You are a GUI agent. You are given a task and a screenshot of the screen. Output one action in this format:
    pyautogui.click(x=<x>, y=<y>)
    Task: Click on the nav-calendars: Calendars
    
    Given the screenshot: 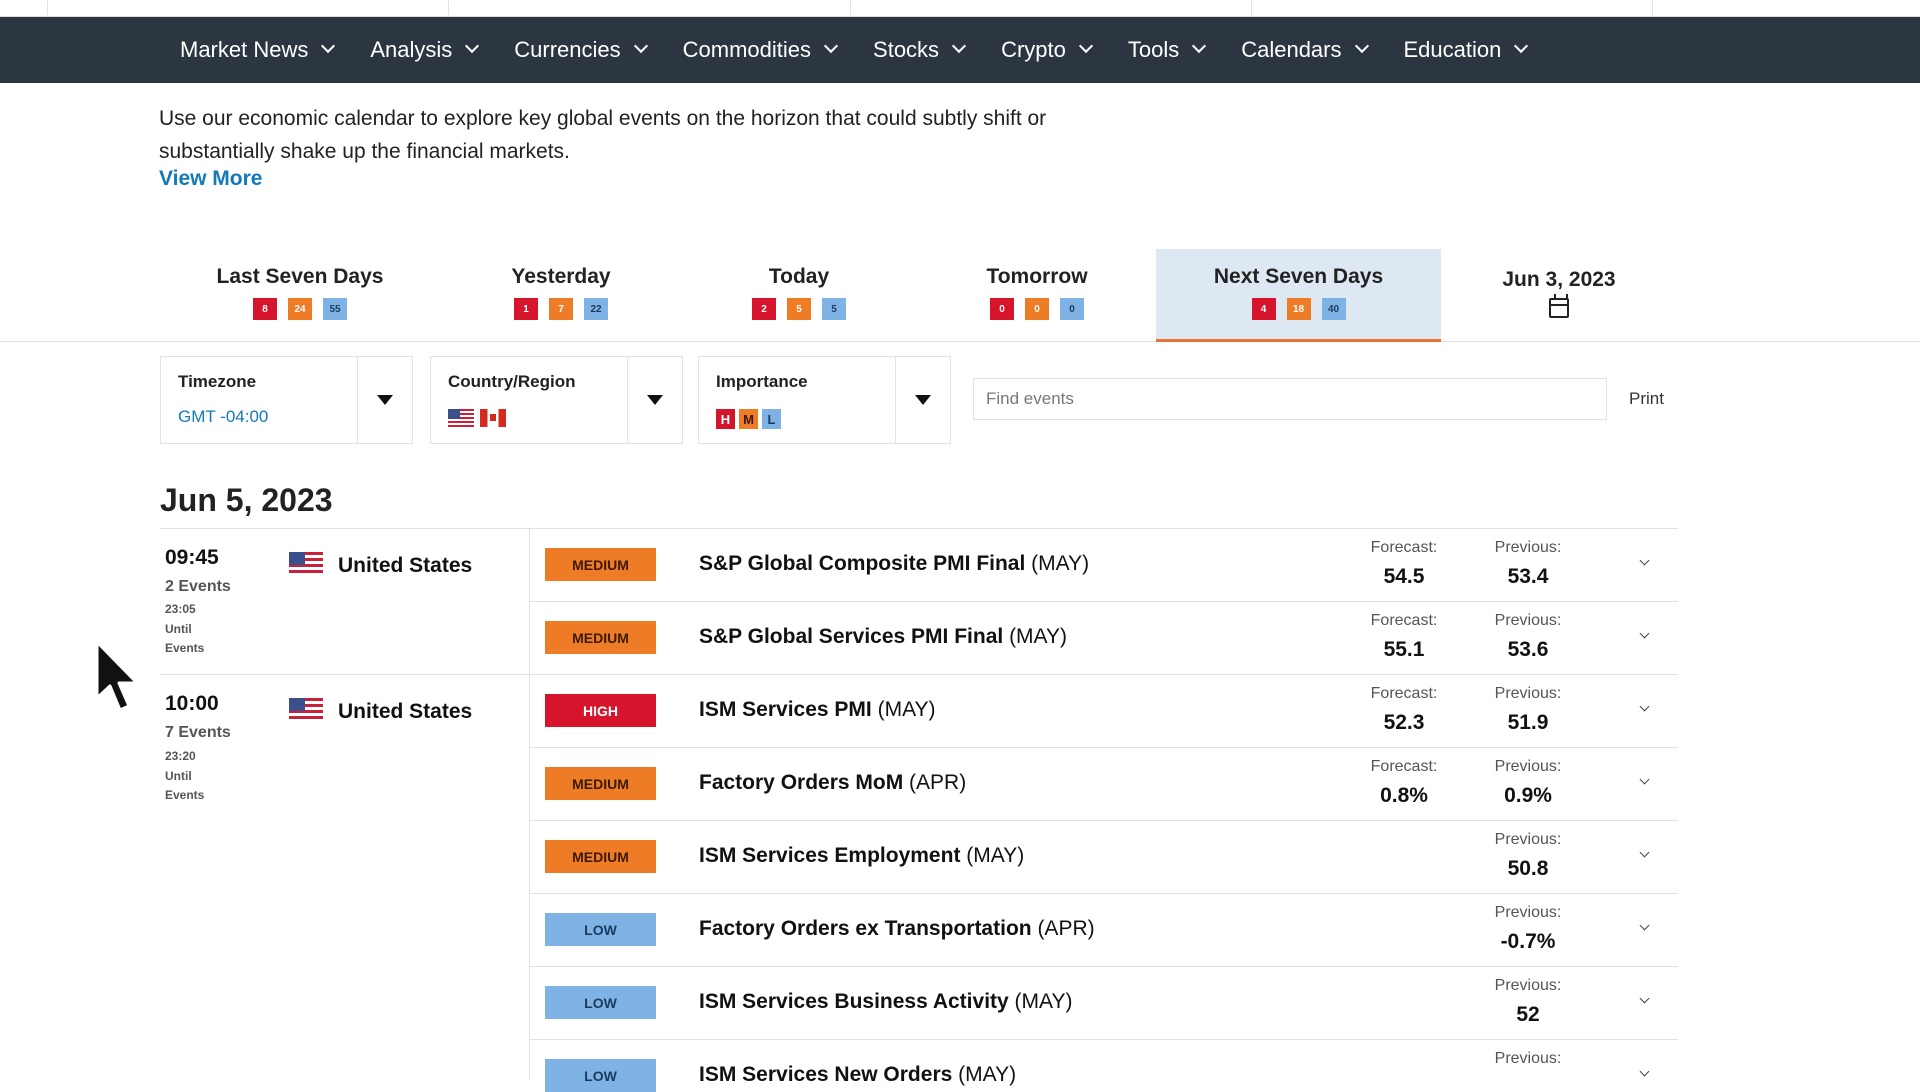 What is the action you would take?
    pyautogui.click(x=1304, y=50)
    